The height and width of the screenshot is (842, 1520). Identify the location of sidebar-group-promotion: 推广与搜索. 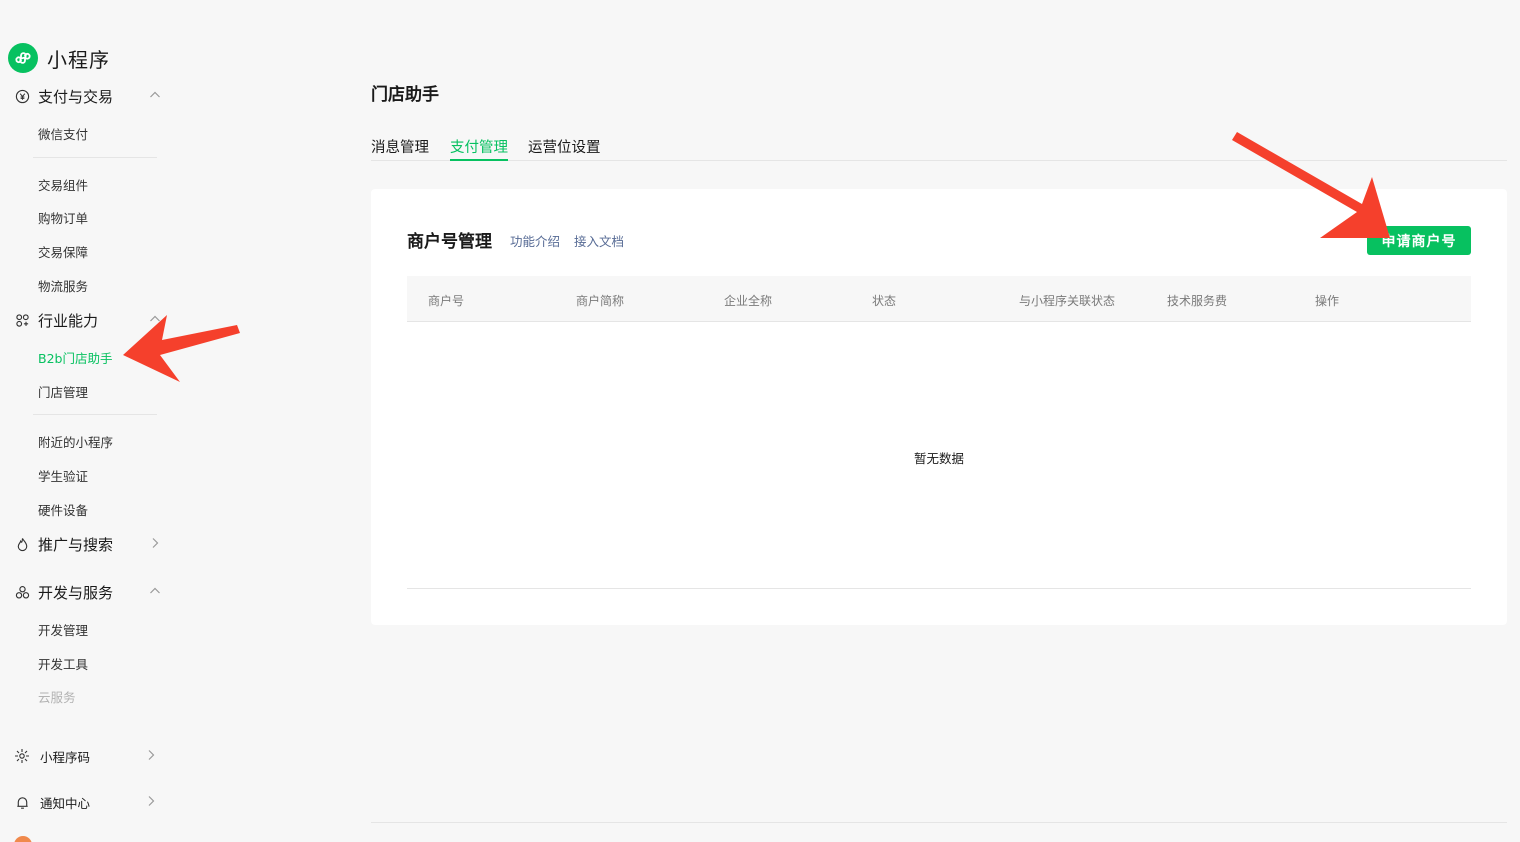
(89, 544).